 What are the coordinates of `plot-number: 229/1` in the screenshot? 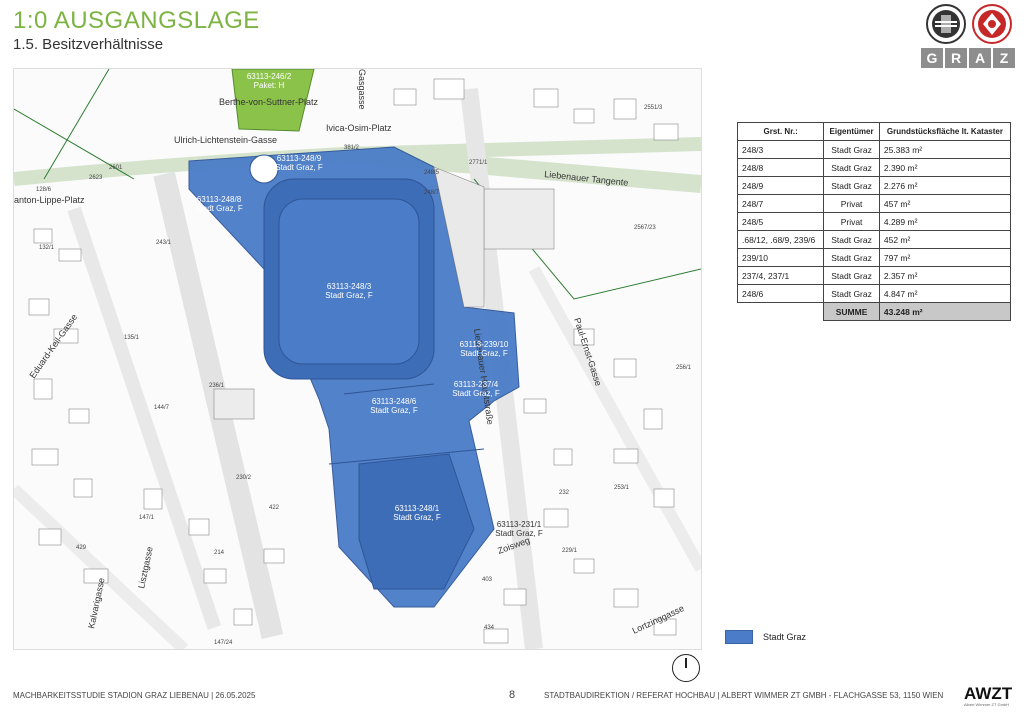 It's located at (570, 551).